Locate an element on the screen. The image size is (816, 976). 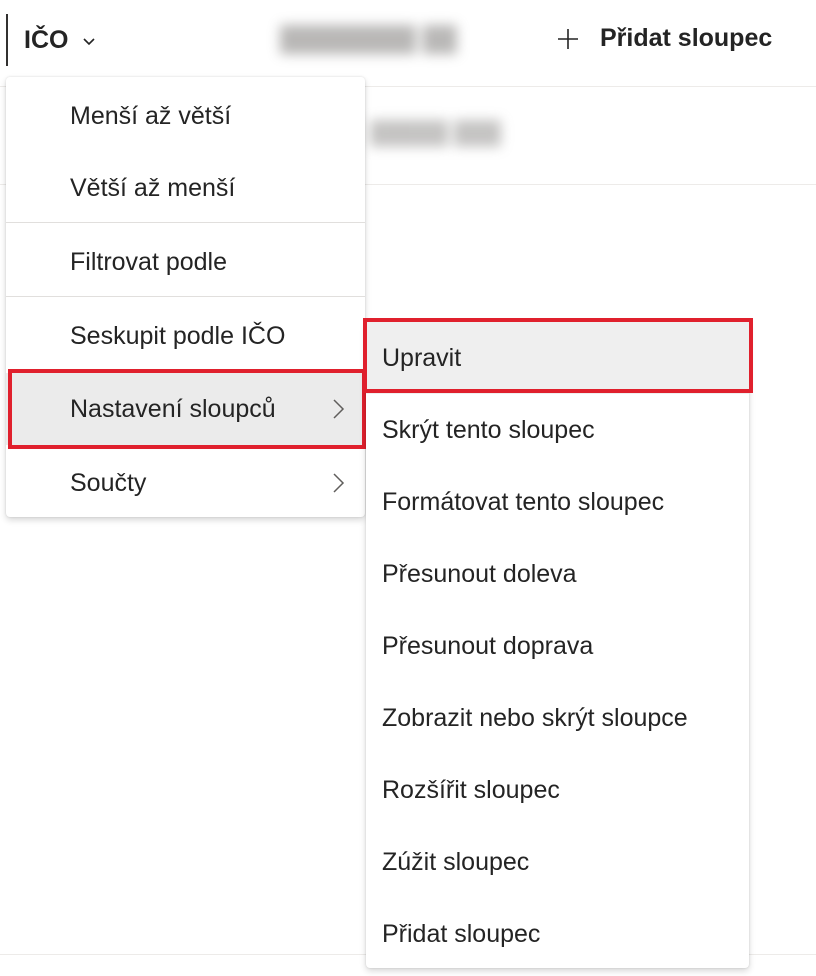
submenu-item-label: Zobrazit nebo skrýt sloupce is located at coordinates (535, 717).